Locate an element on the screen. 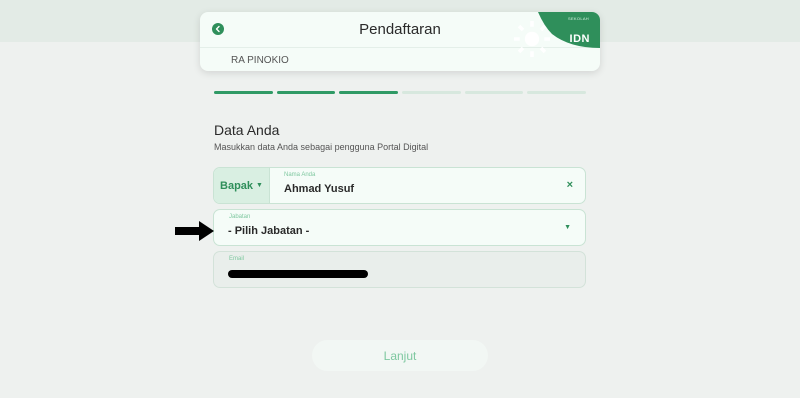  jabatan-label: Jabatan is located at coordinates (240, 217).